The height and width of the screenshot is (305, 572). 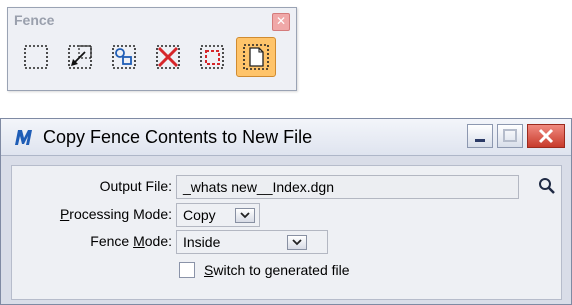 What do you see at coordinates (480, 136) in the screenshot?
I see `minimize-button` at bounding box center [480, 136].